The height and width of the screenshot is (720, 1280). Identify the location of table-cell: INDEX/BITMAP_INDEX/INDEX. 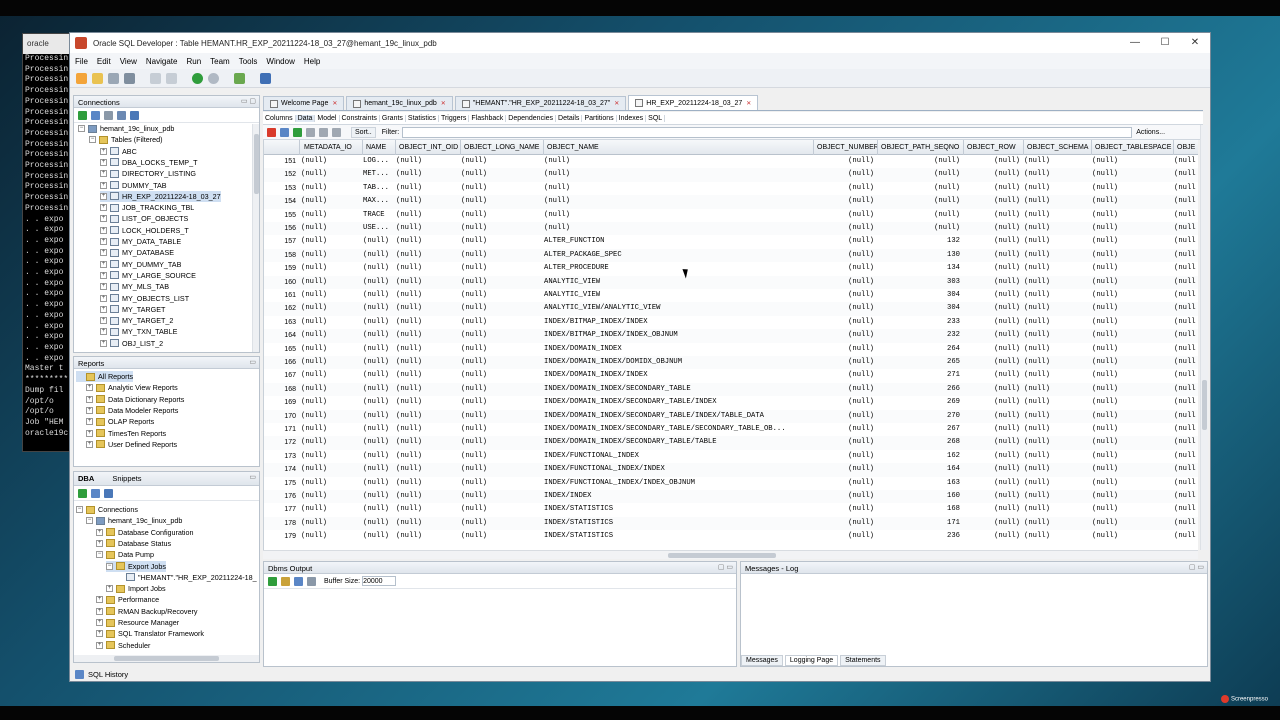
(677, 322).